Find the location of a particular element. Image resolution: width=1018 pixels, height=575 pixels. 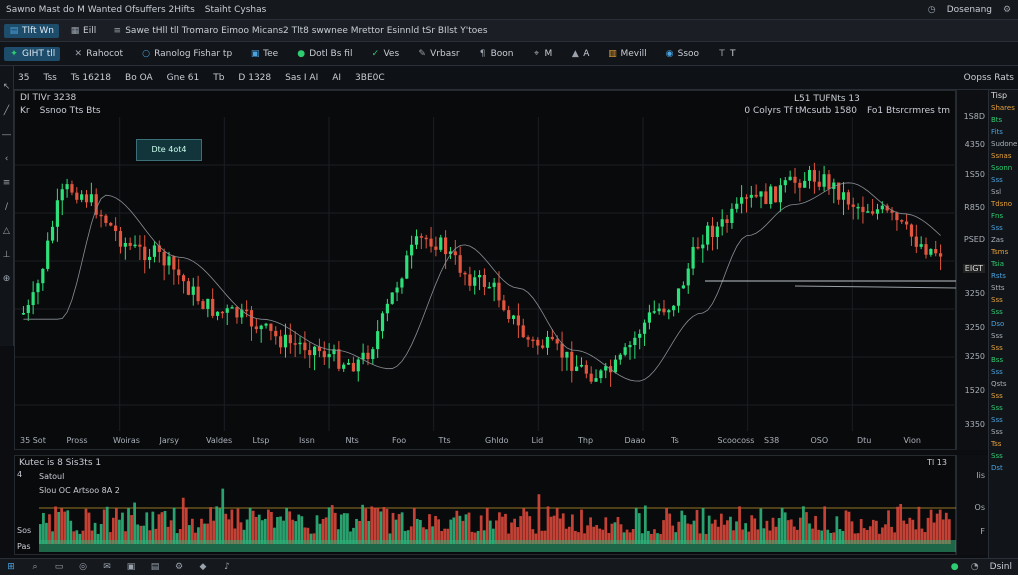

tool-ellipse: ○ Ranolog Fishar tp is located at coordinates (186, 54).